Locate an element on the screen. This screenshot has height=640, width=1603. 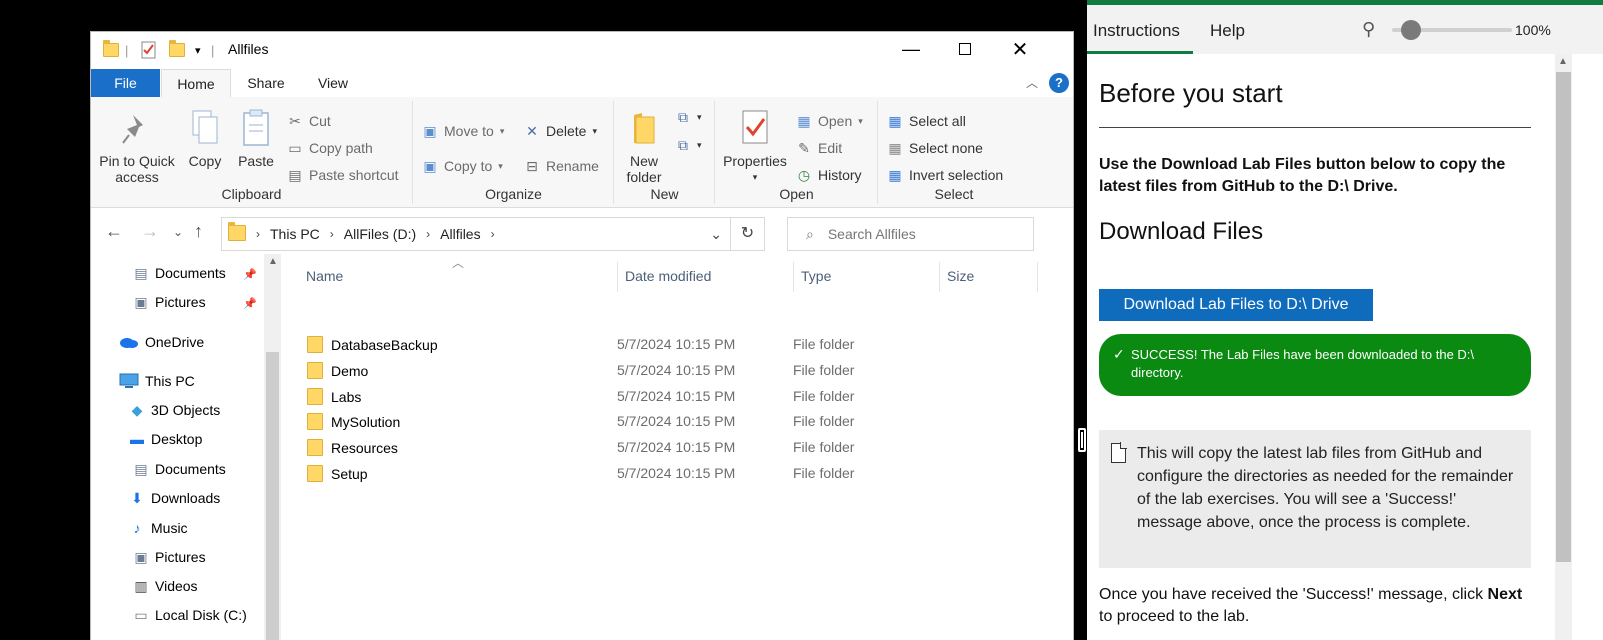
nav-scrollbar: ▲ is located at coordinates (272, 447).